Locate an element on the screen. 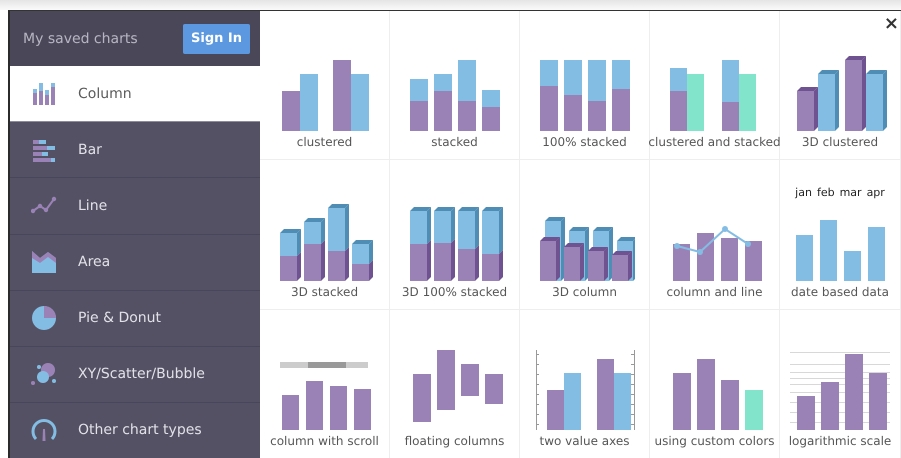 The height and width of the screenshot is (458, 901). chart-option-tile: 3D 100% stacked is located at coordinates (455, 235).